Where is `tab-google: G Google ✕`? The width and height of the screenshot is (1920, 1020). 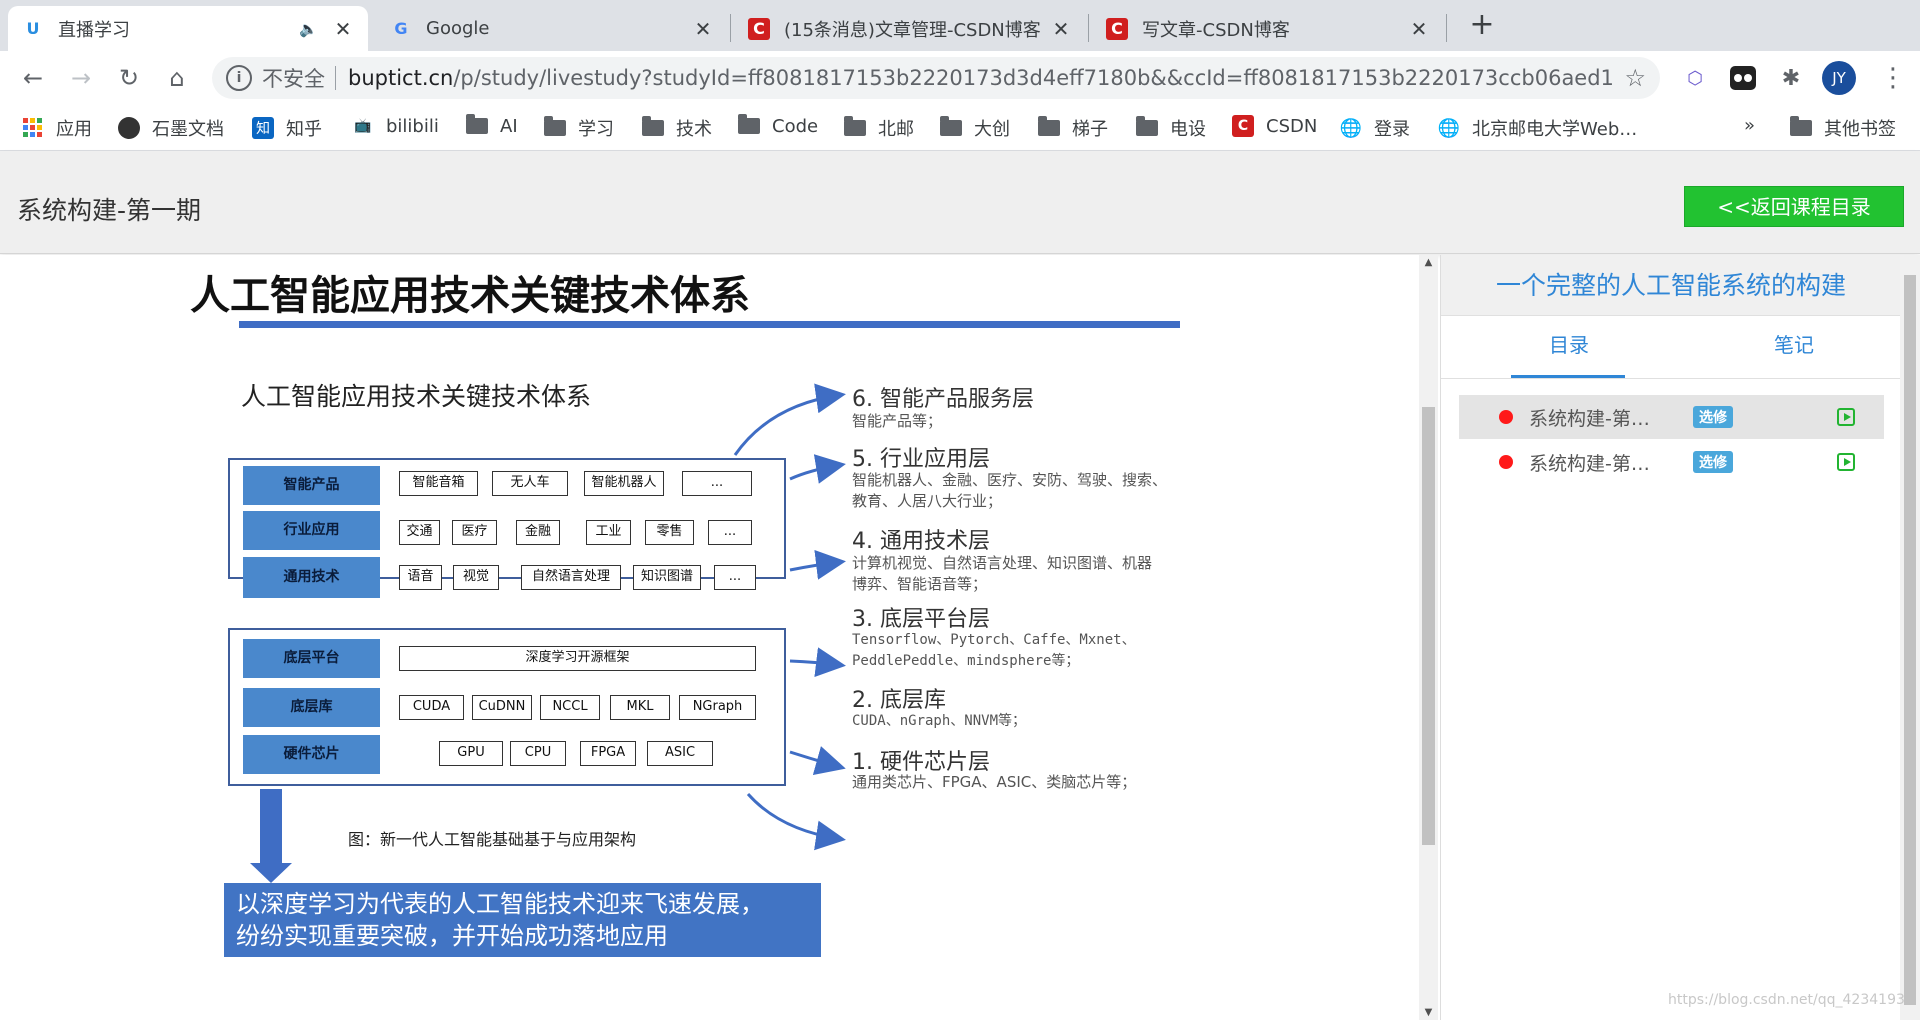 tab-google: G Google ✕ is located at coordinates (552, 28).